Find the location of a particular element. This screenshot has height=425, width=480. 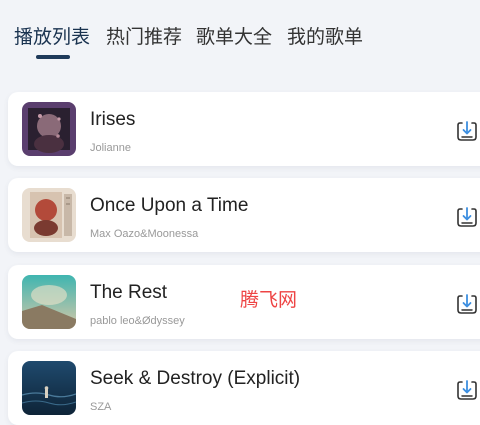

tab-hot-recommend: 热门推荐 is located at coordinates (144, 37).